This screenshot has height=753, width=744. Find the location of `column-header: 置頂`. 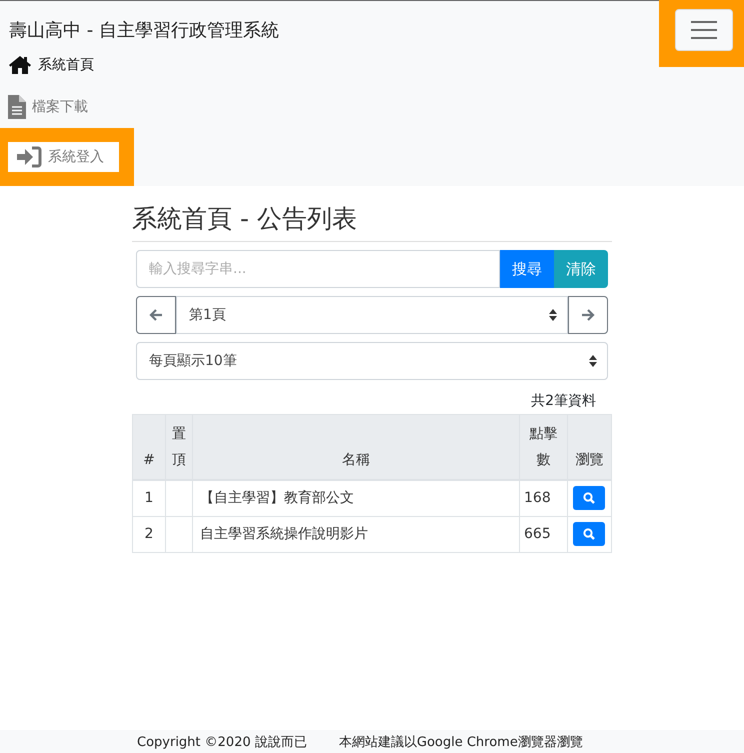

column-header: 置頂 is located at coordinates (179, 447).